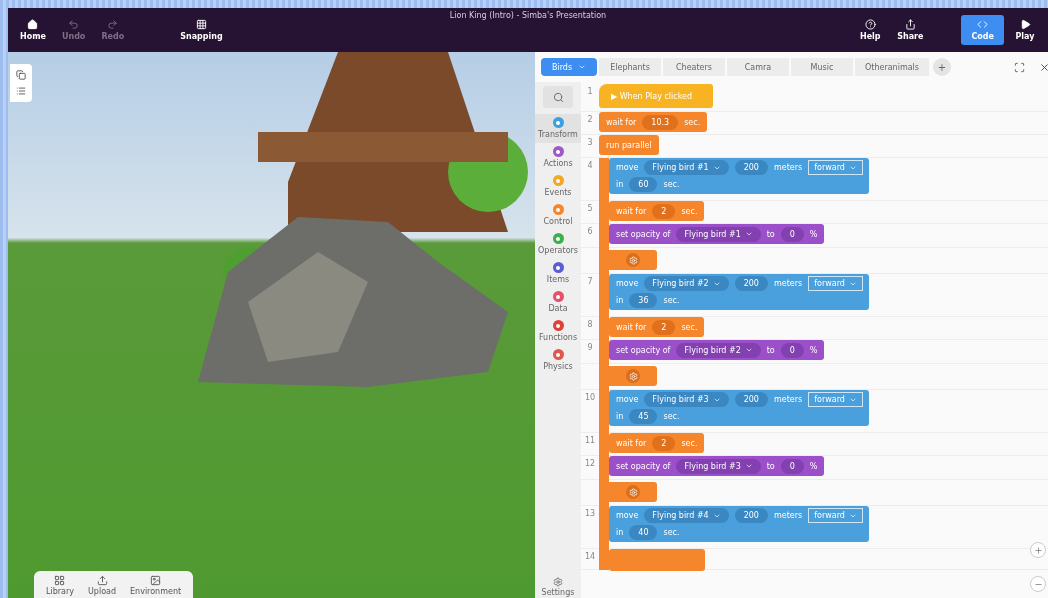  I want to click on settings-button: Settings, so click(558, 586).